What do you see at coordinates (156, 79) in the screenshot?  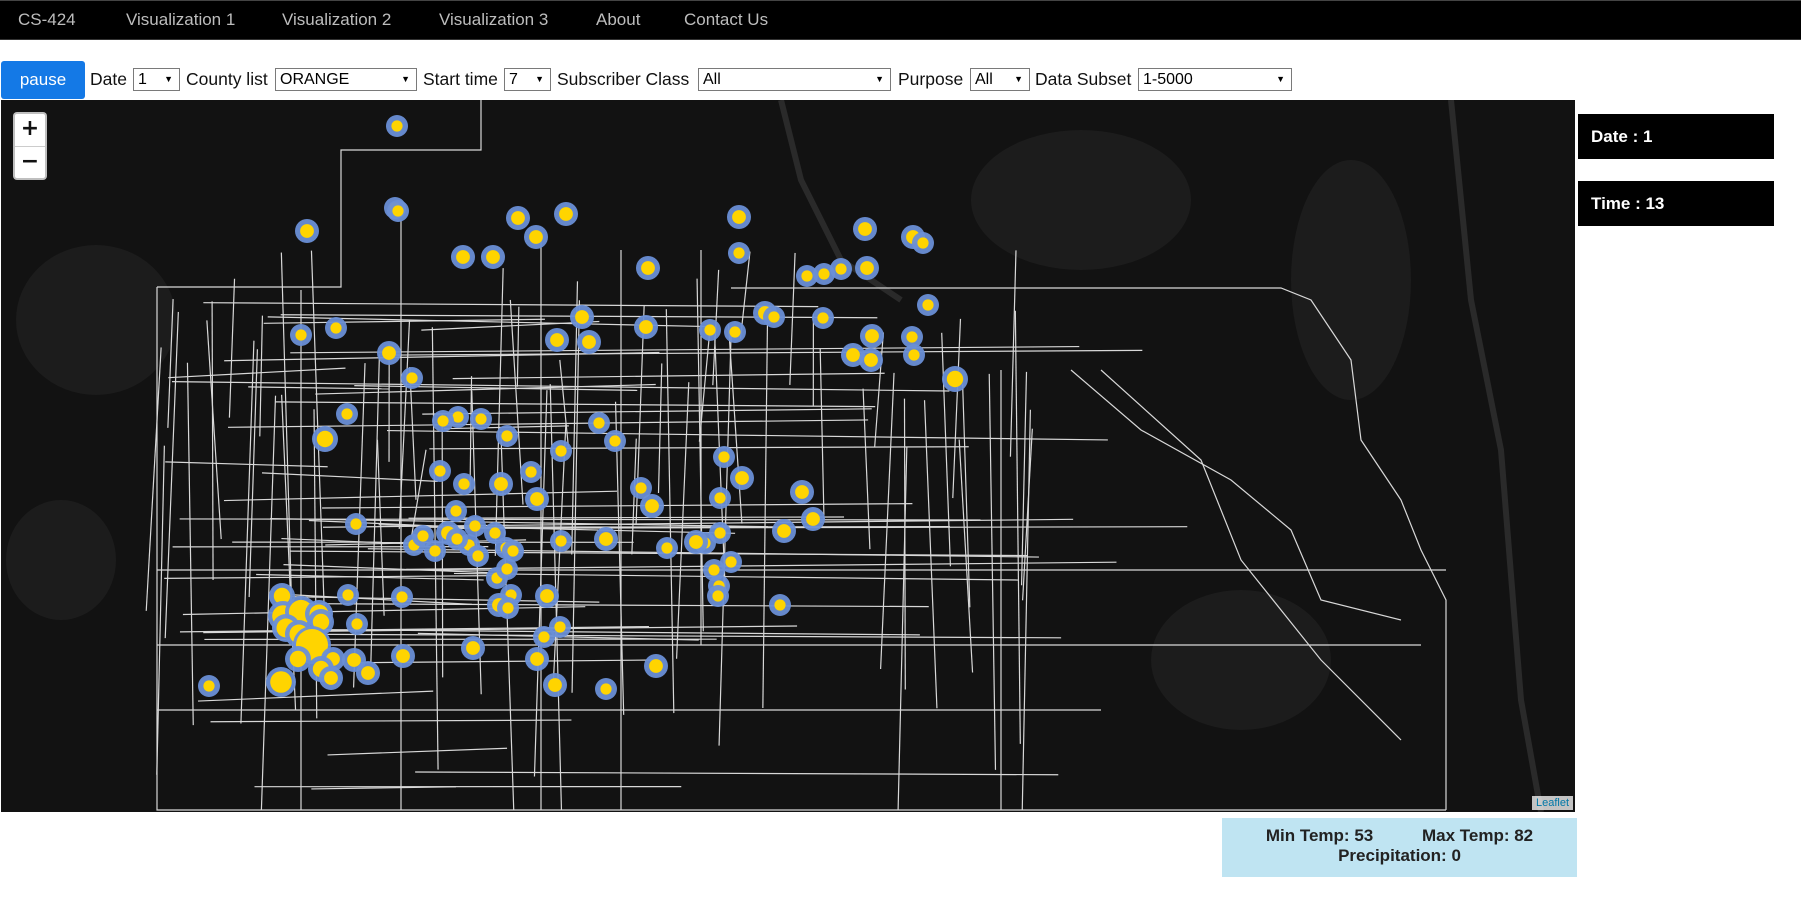 I see `date-select: 1 ▼` at bounding box center [156, 79].